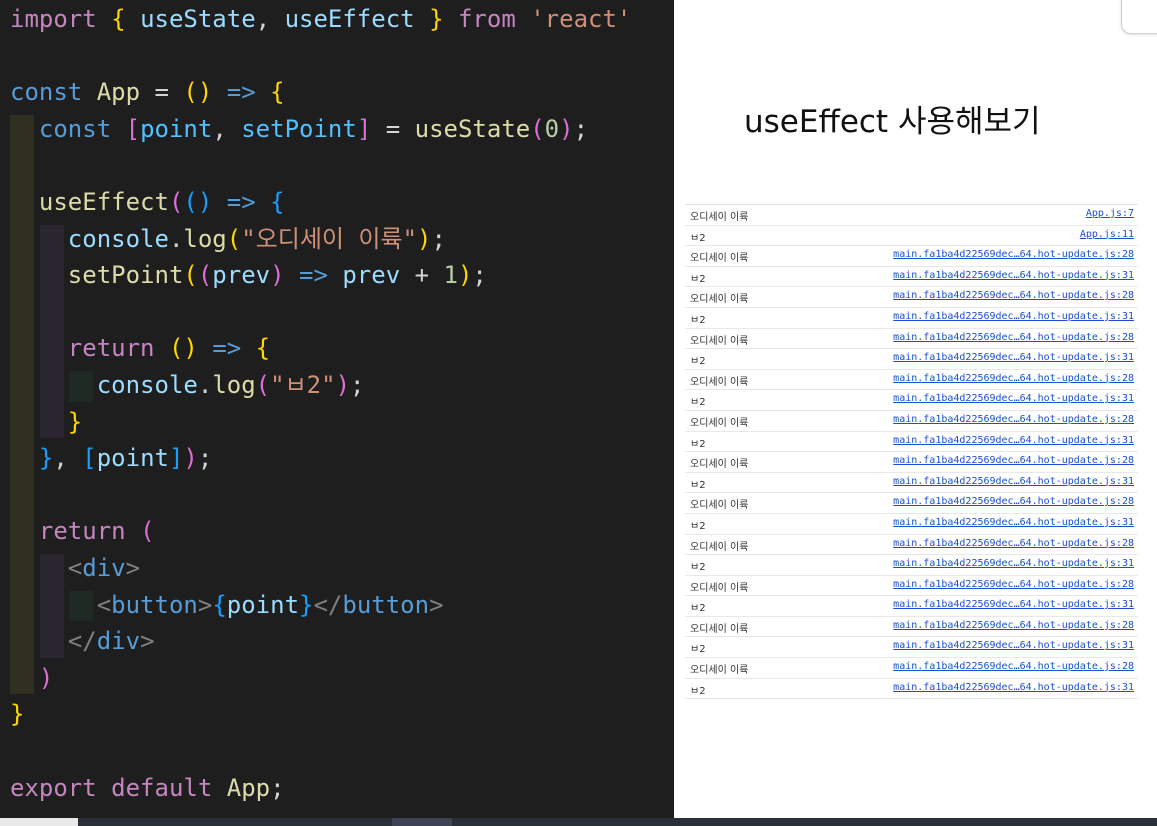 This screenshot has width=1157, height=826. I want to click on corner-tab, so click(1139, 17).